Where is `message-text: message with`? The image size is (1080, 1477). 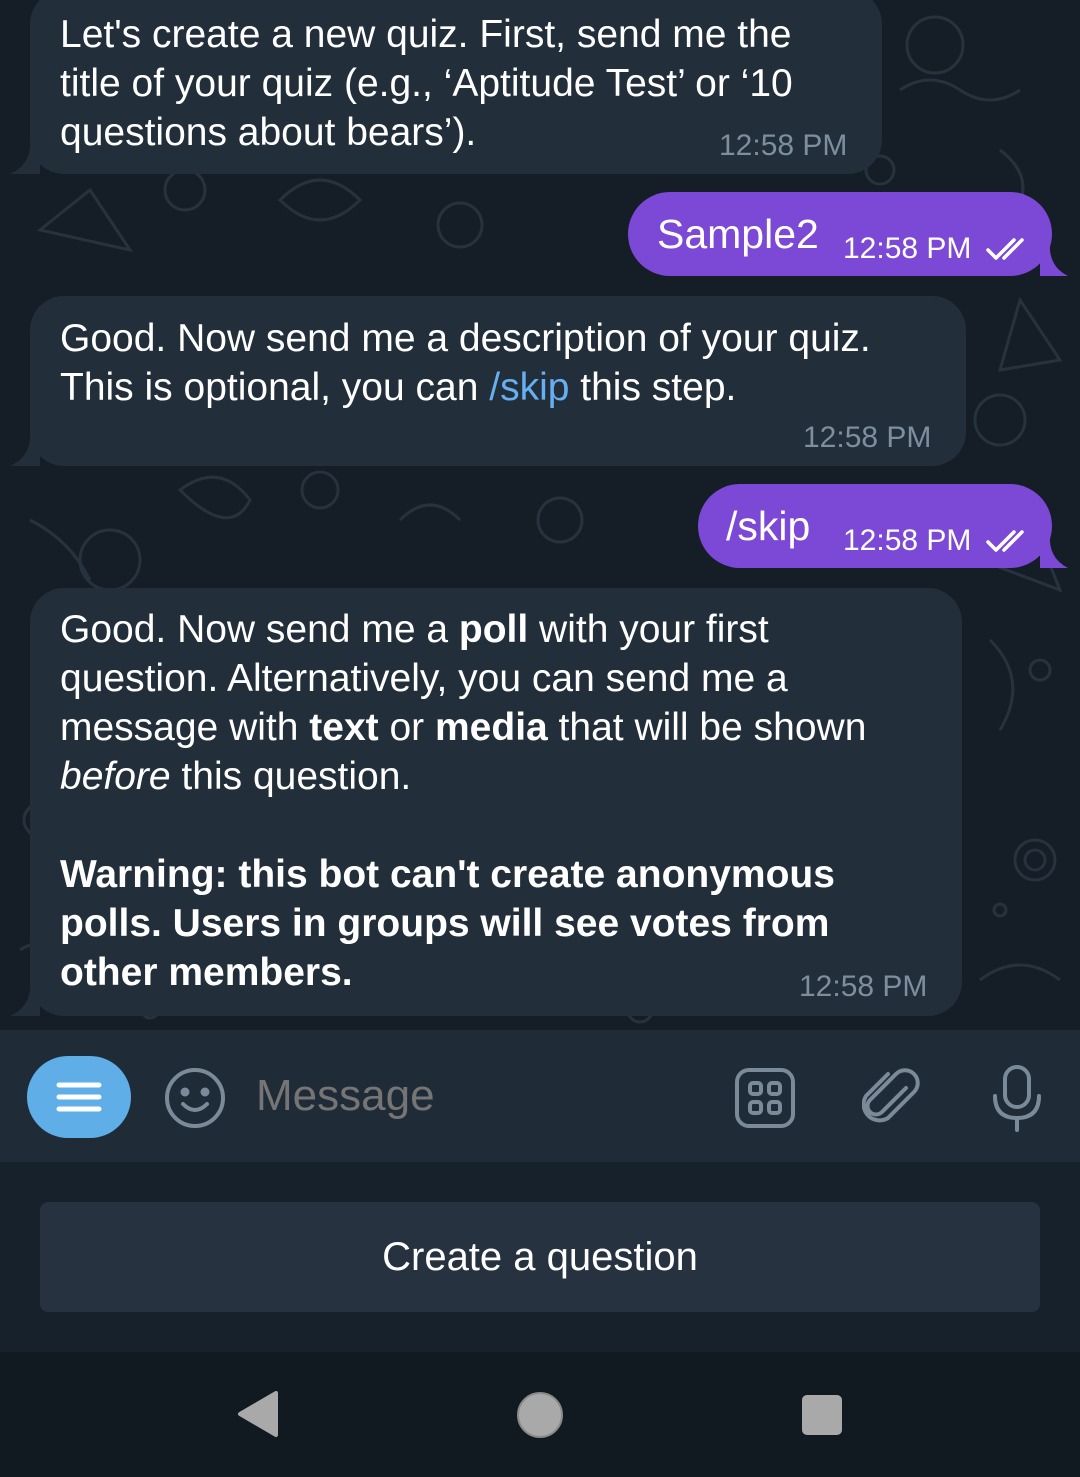
message-text: message with is located at coordinates (185, 727).